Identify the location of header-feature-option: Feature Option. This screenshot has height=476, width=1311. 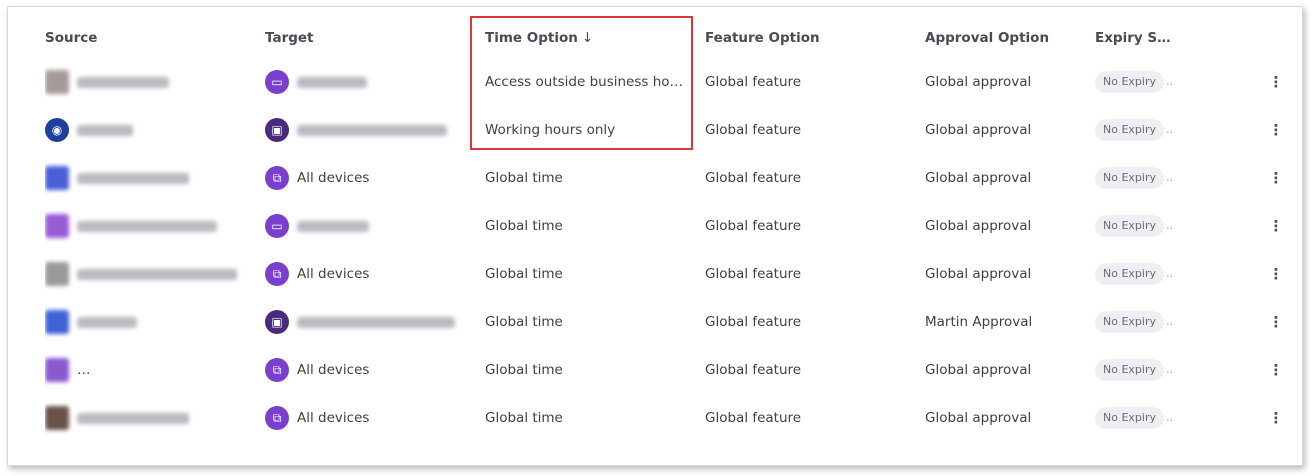
(805, 38).